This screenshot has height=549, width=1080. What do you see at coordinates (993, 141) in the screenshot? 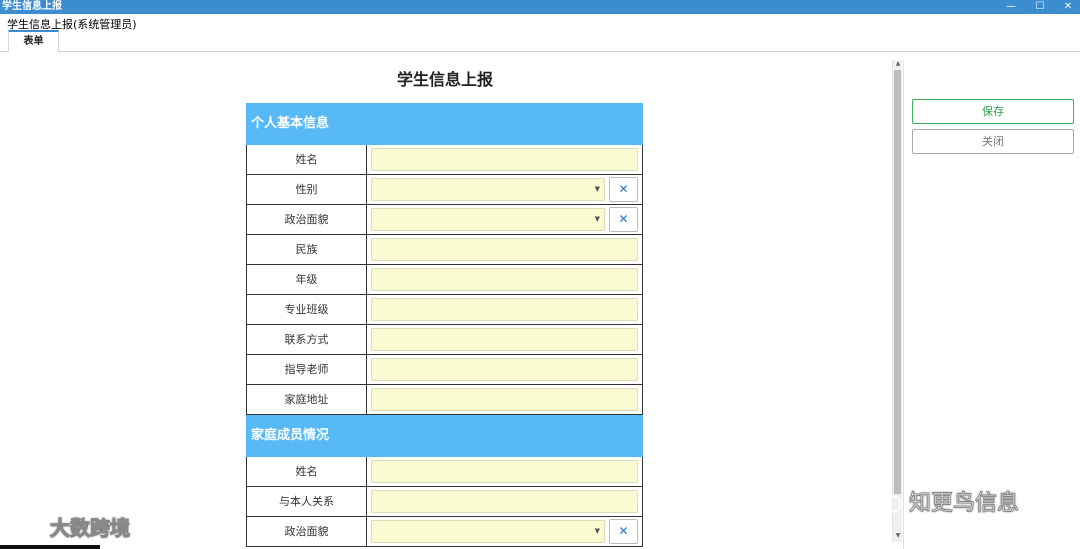
I see `close-button: 关闭` at bounding box center [993, 141].